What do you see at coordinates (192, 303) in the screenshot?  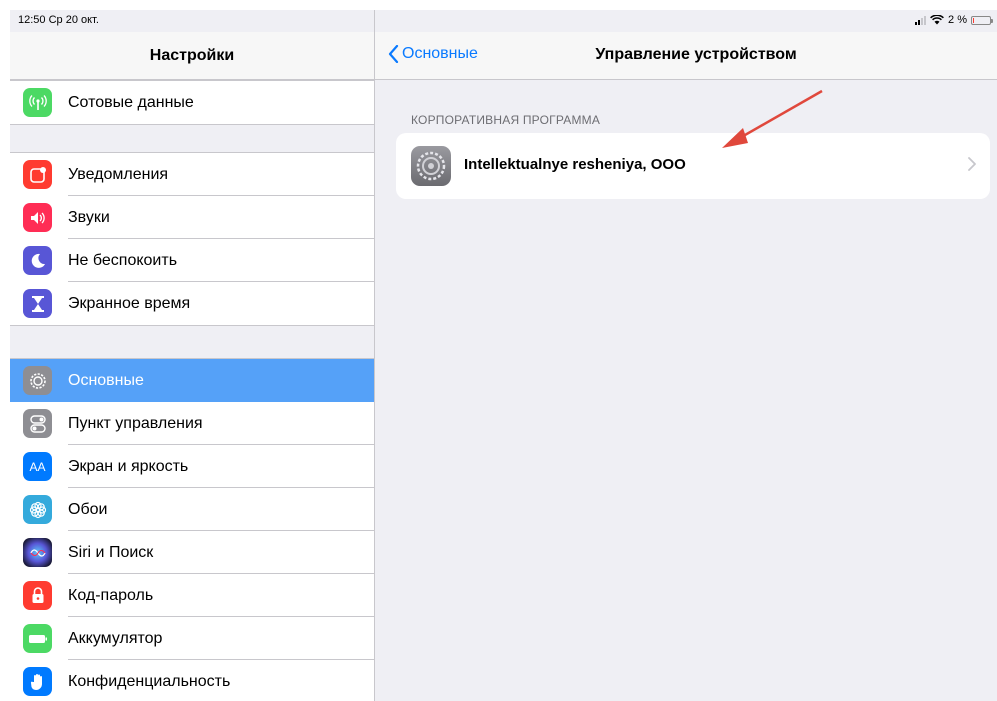 I see `sidebar-item-screen-time: Экранное время` at bounding box center [192, 303].